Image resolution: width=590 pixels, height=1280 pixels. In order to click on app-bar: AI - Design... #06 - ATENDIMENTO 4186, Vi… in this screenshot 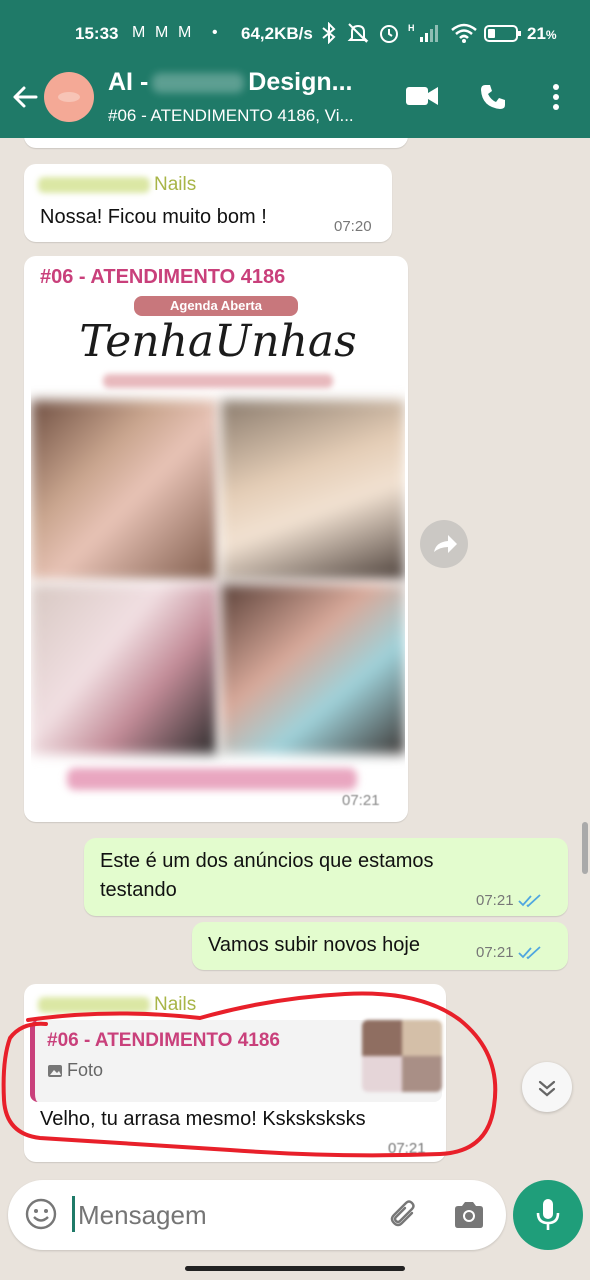, I will do `click(295, 97)`.